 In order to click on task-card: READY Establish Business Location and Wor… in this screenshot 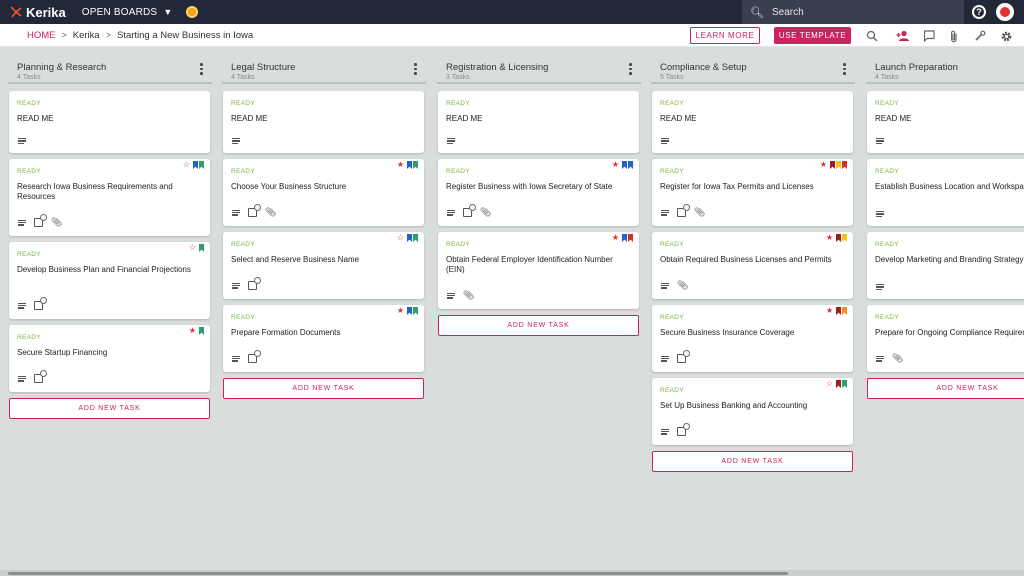, I will do `click(945, 192)`.